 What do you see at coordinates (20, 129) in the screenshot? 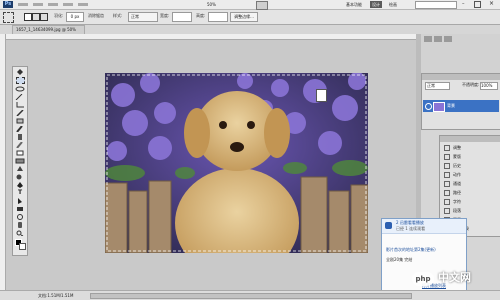
I see `brush-tool-icon` at bounding box center [20, 129].